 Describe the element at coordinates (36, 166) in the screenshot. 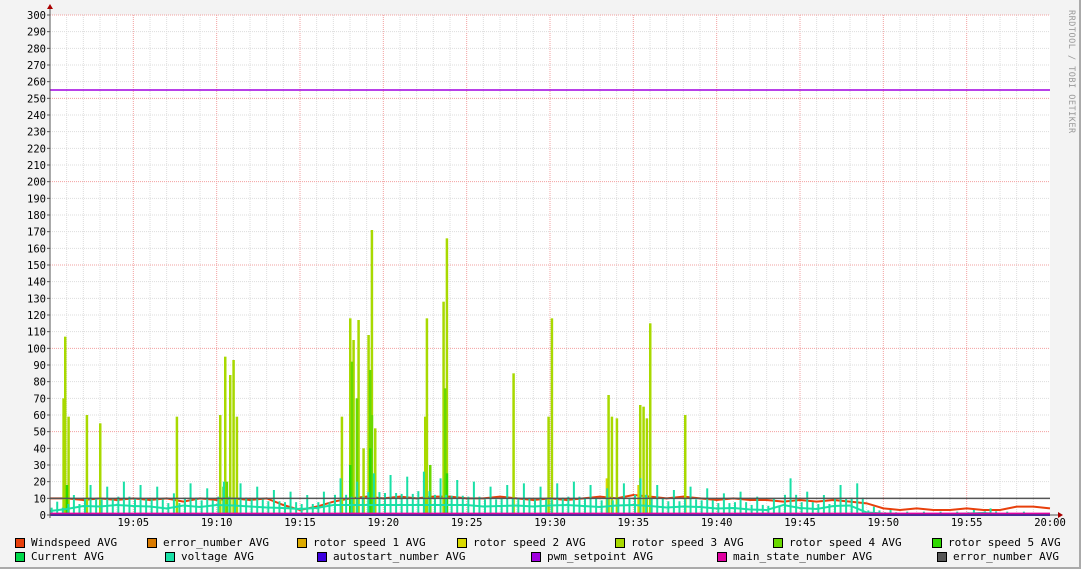

I see `y-tick-label: 210` at that location.